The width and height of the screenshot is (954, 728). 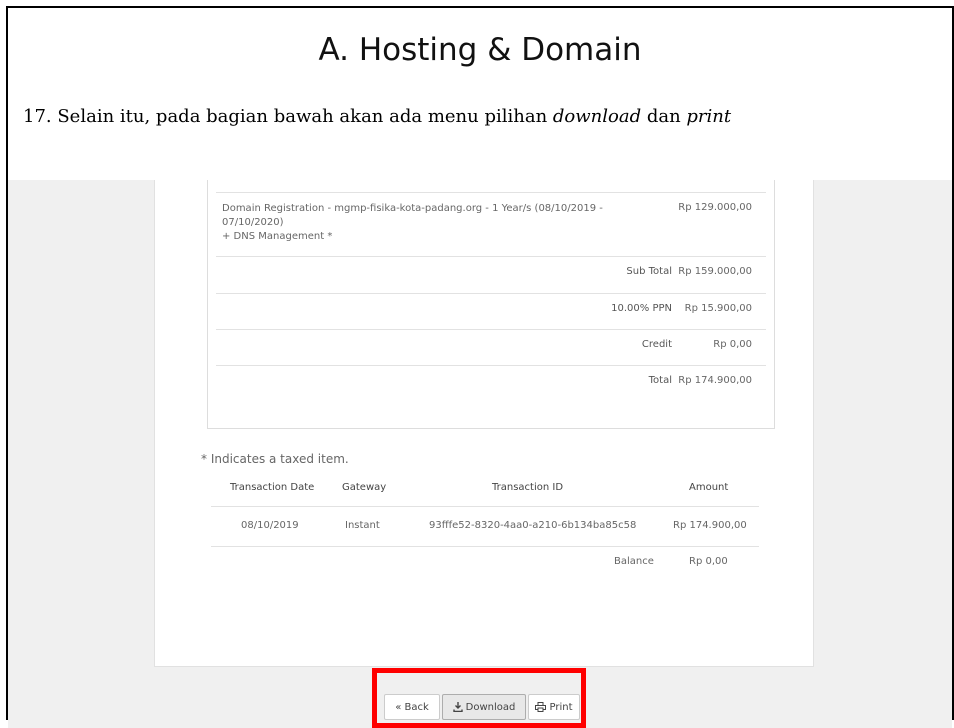 I want to click on transaction-id-cell: 93fffe52-8320-4aa0-a210-6b134ba85c58, so click(x=533, y=525).